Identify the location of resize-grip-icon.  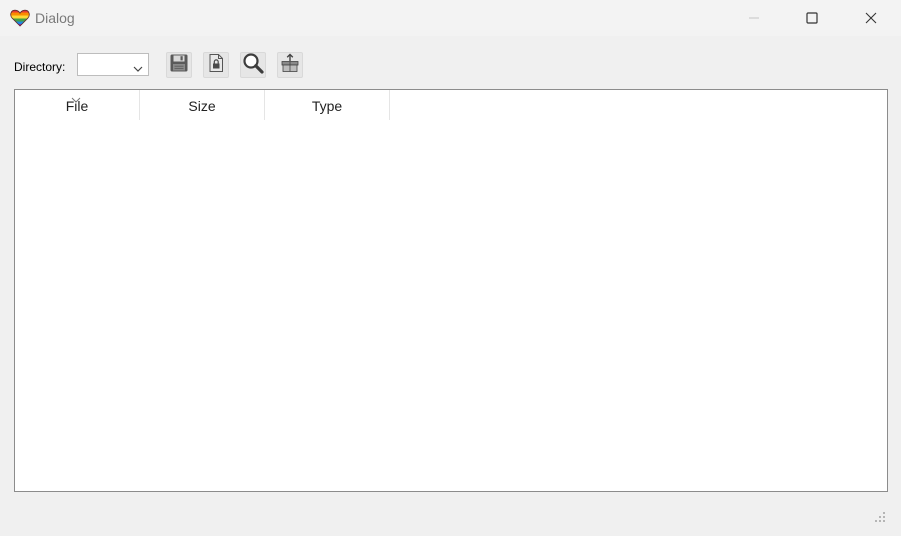
(881, 517).